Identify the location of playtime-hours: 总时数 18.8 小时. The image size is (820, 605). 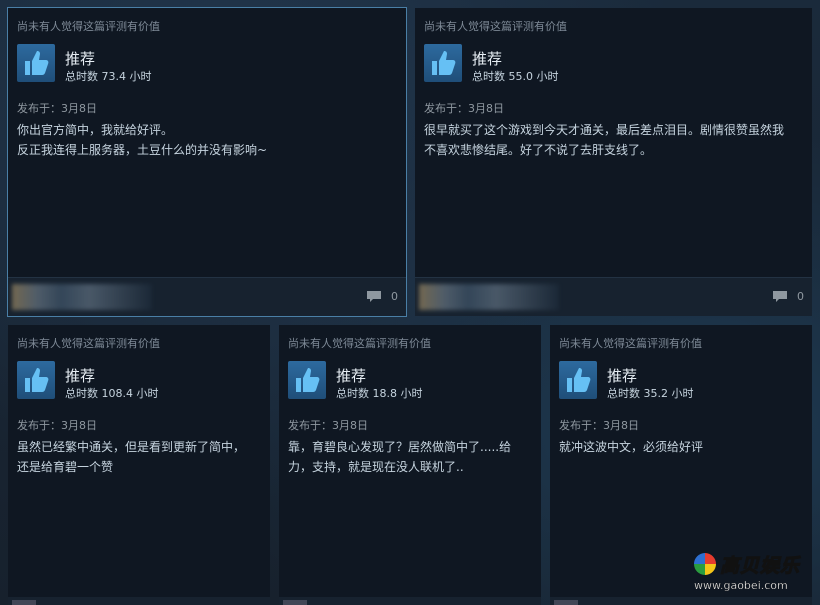
(379, 393).